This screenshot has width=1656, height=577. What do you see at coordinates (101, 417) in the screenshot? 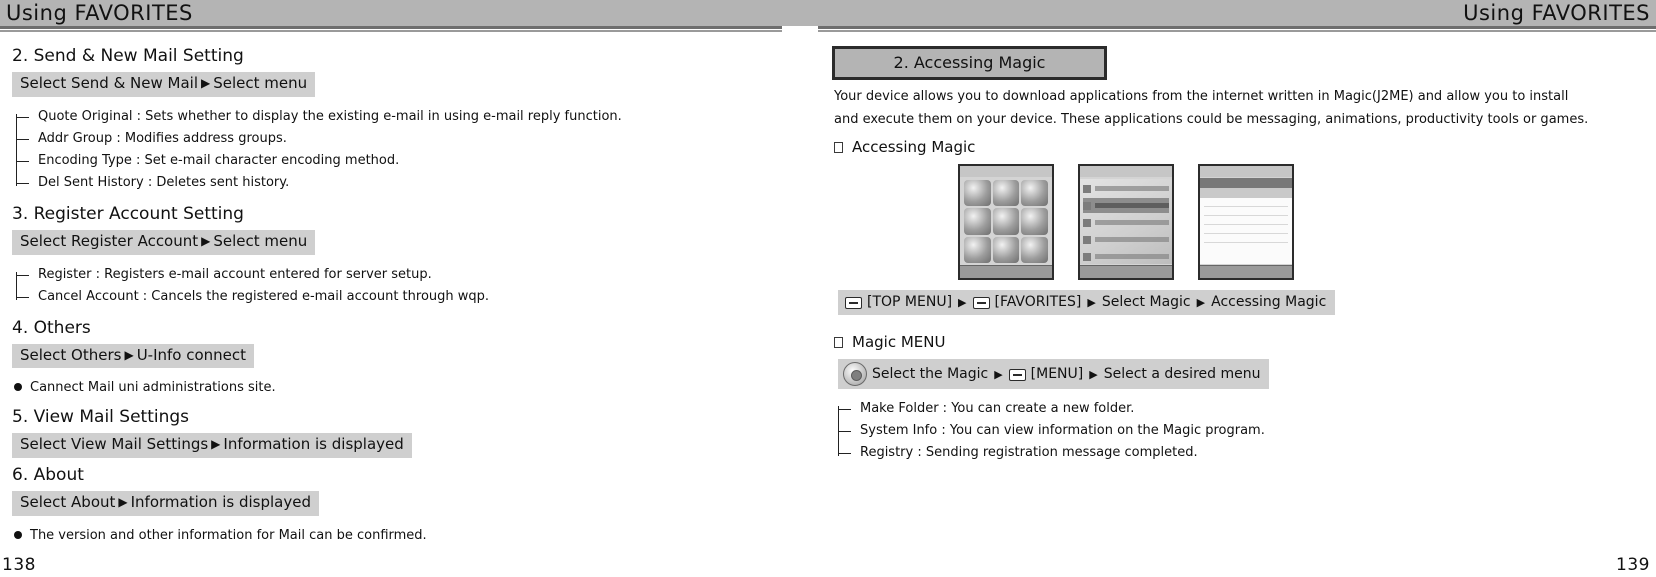
I see `section-heading-view-mail-settings: 5. View Mail Settings` at bounding box center [101, 417].